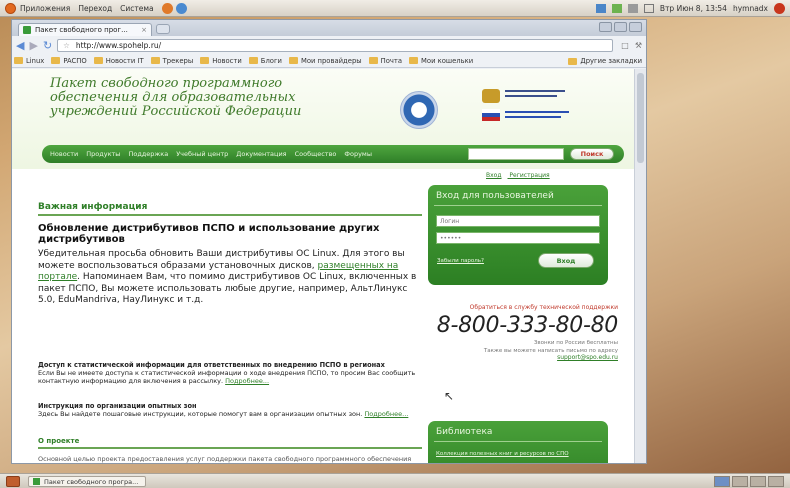  What do you see at coordinates (358, 154) in the screenshot?
I see `nav-forums: Форумы` at bounding box center [358, 154].